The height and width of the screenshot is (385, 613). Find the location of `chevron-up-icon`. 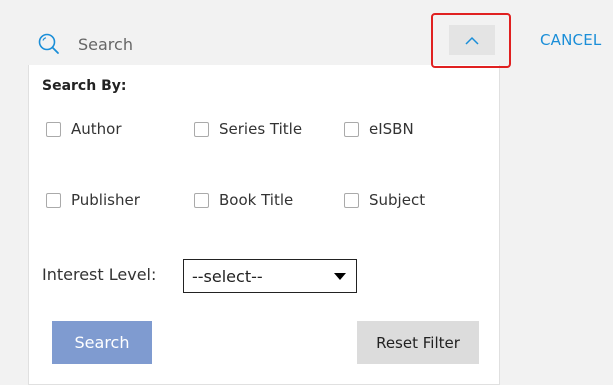

chevron-up-icon is located at coordinates (472, 40).